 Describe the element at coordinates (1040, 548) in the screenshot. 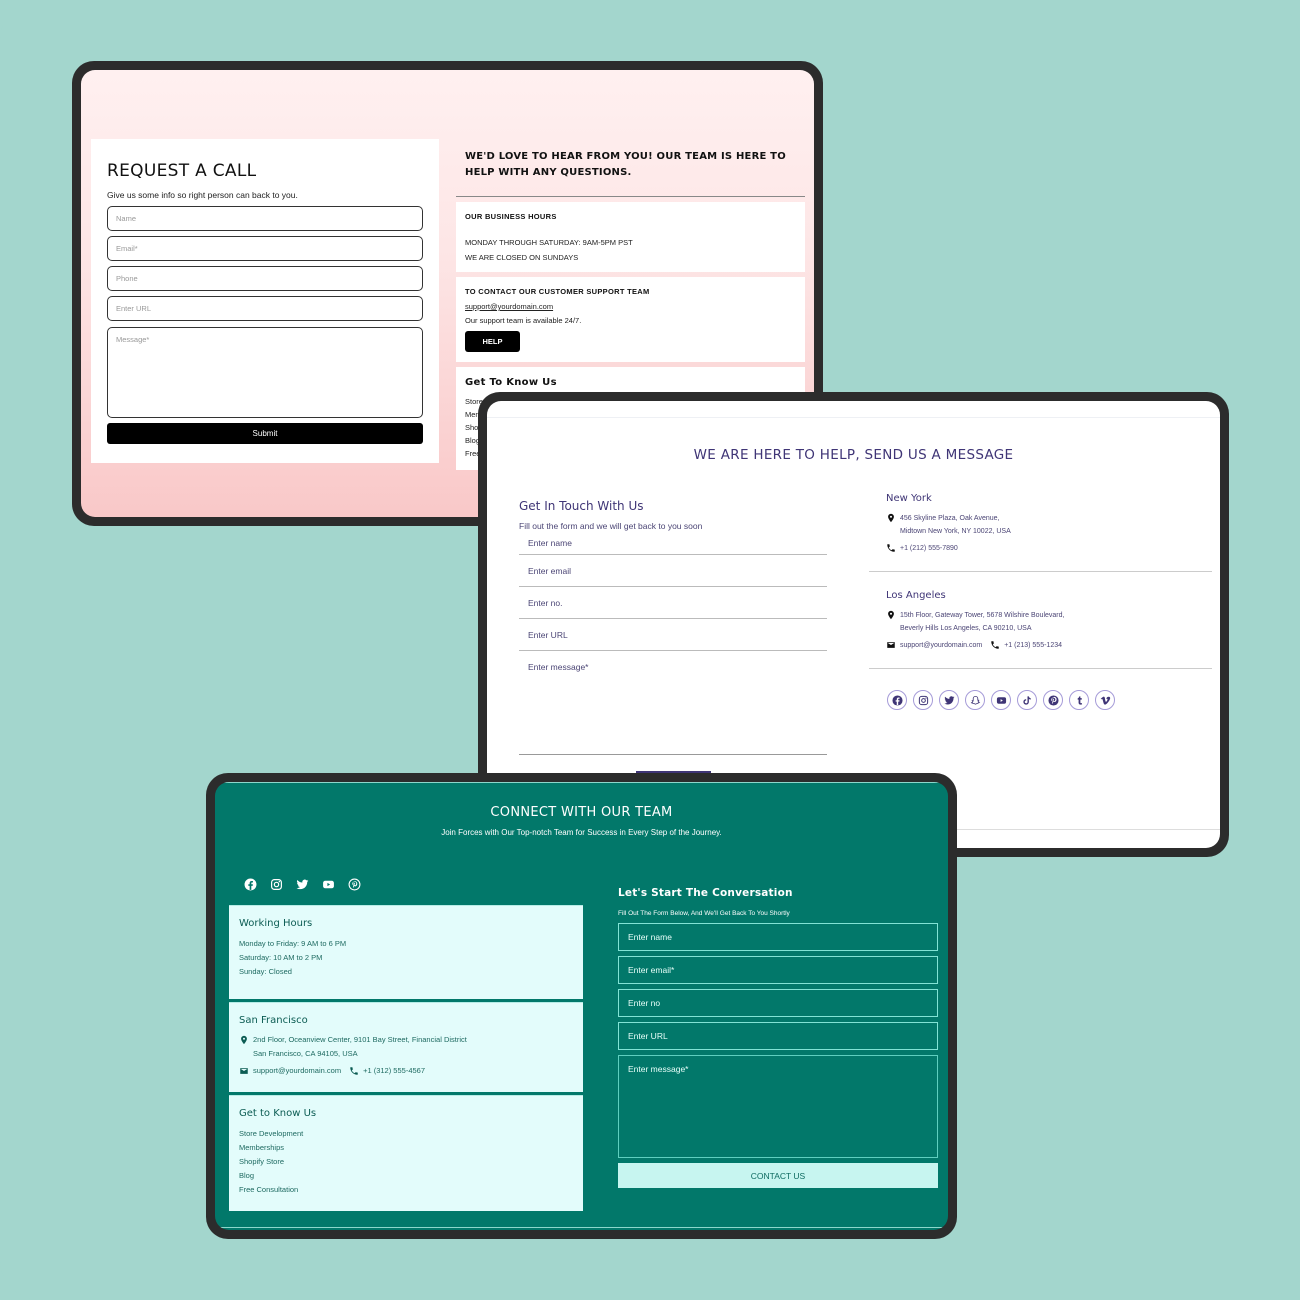

I see `phone-row: +1 (212) 555-7890` at that location.